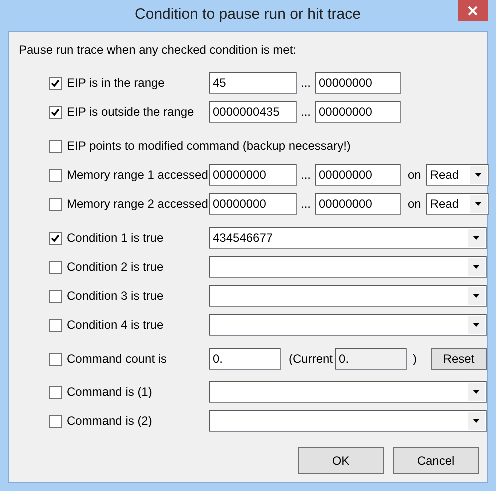 This screenshot has height=491, width=496. What do you see at coordinates (116, 238) in the screenshot?
I see `checkbox-label: Condition 1 is true` at bounding box center [116, 238].